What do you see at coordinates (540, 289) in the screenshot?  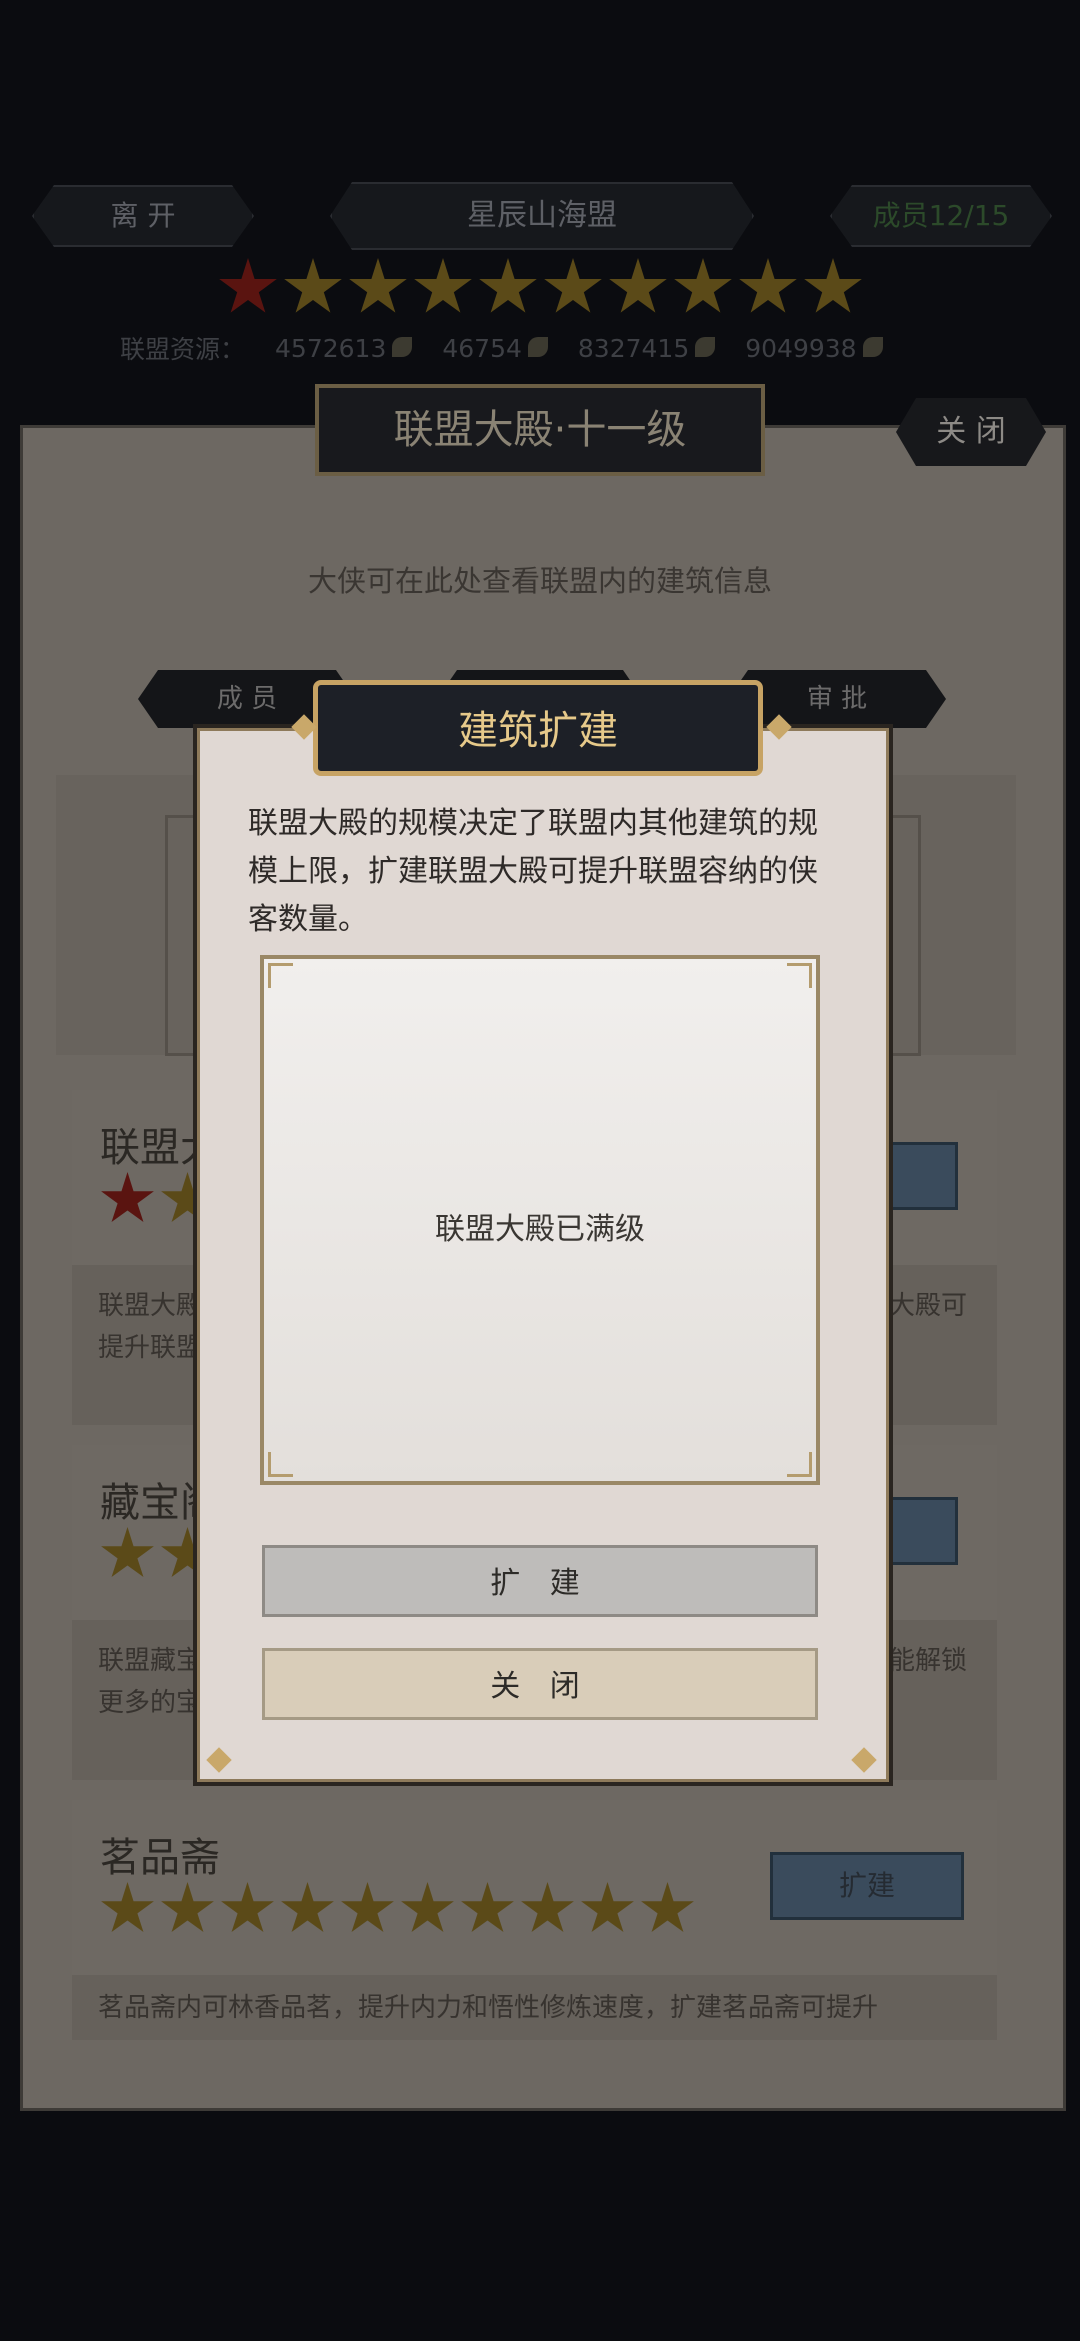 I see `alliance-level-stars` at bounding box center [540, 289].